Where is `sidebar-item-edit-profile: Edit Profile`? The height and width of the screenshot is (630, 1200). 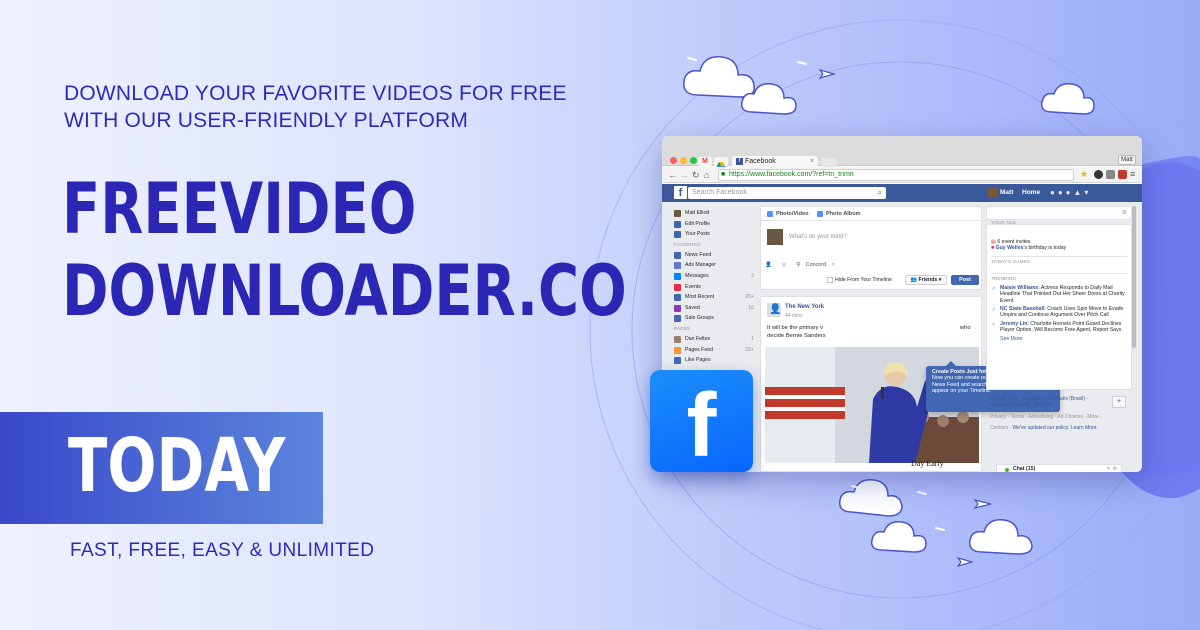
sidebar-item-edit-profile: Edit Profile is located at coordinates (714, 224).